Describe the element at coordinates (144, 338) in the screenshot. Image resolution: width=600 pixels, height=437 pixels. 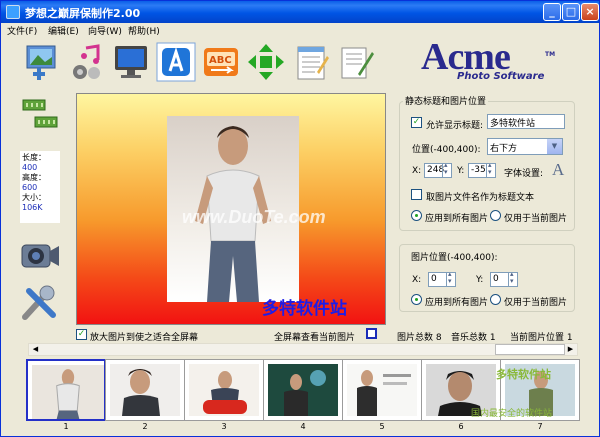
I see `enlarge-label: 放大图片到使之适合全屏幕` at that location.